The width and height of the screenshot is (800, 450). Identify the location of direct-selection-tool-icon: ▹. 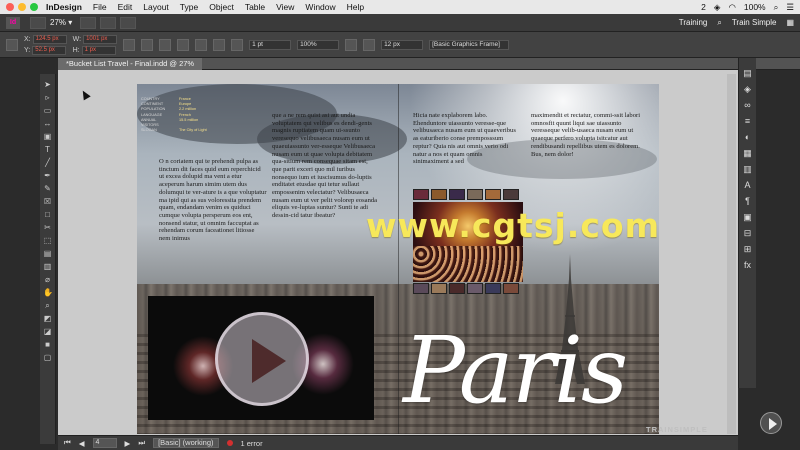
(47, 97).